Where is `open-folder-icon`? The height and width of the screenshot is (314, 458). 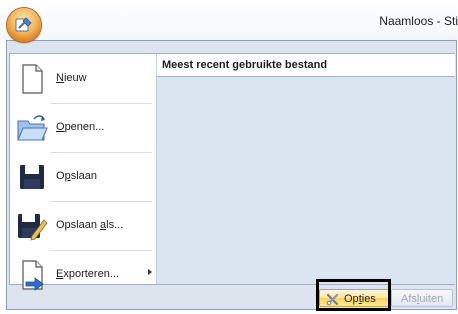 open-folder-icon is located at coordinates (32, 128).